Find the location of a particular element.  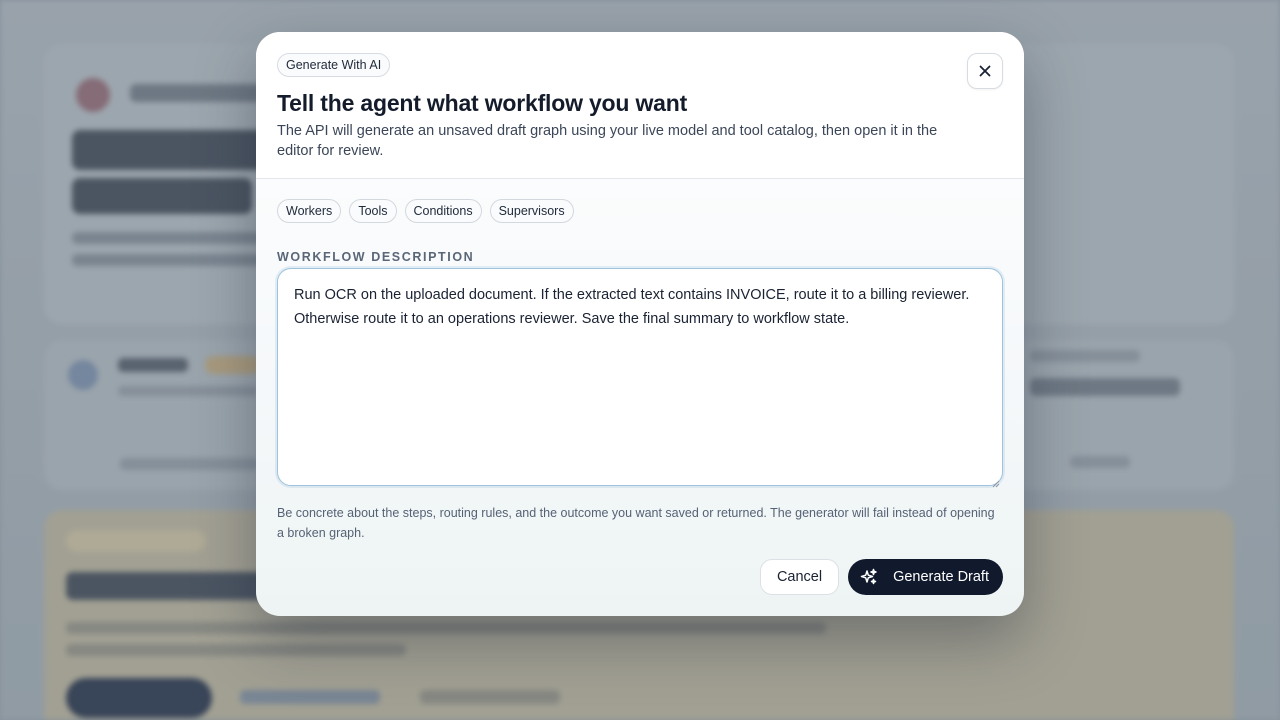

dialog-eyebrow-badge: Generate With AI is located at coordinates (334, 65).